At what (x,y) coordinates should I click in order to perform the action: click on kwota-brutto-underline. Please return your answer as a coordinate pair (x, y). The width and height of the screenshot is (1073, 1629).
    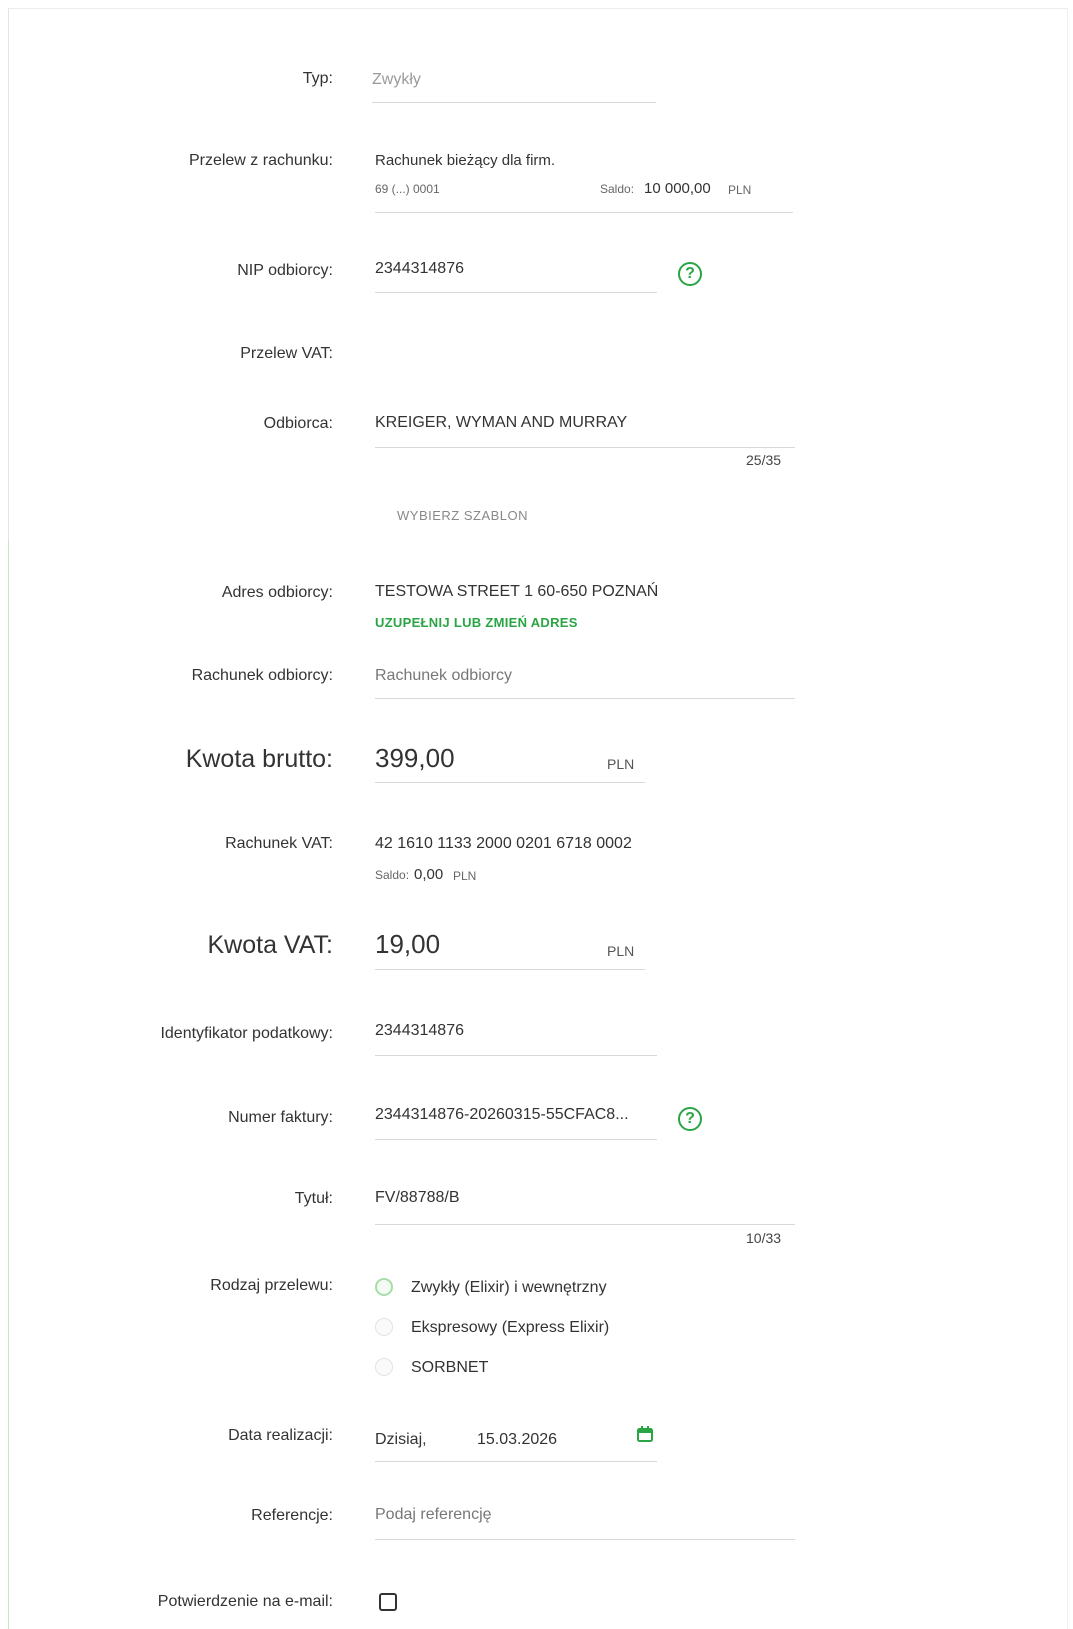
    Looking at the image, I should click on (510, 782).